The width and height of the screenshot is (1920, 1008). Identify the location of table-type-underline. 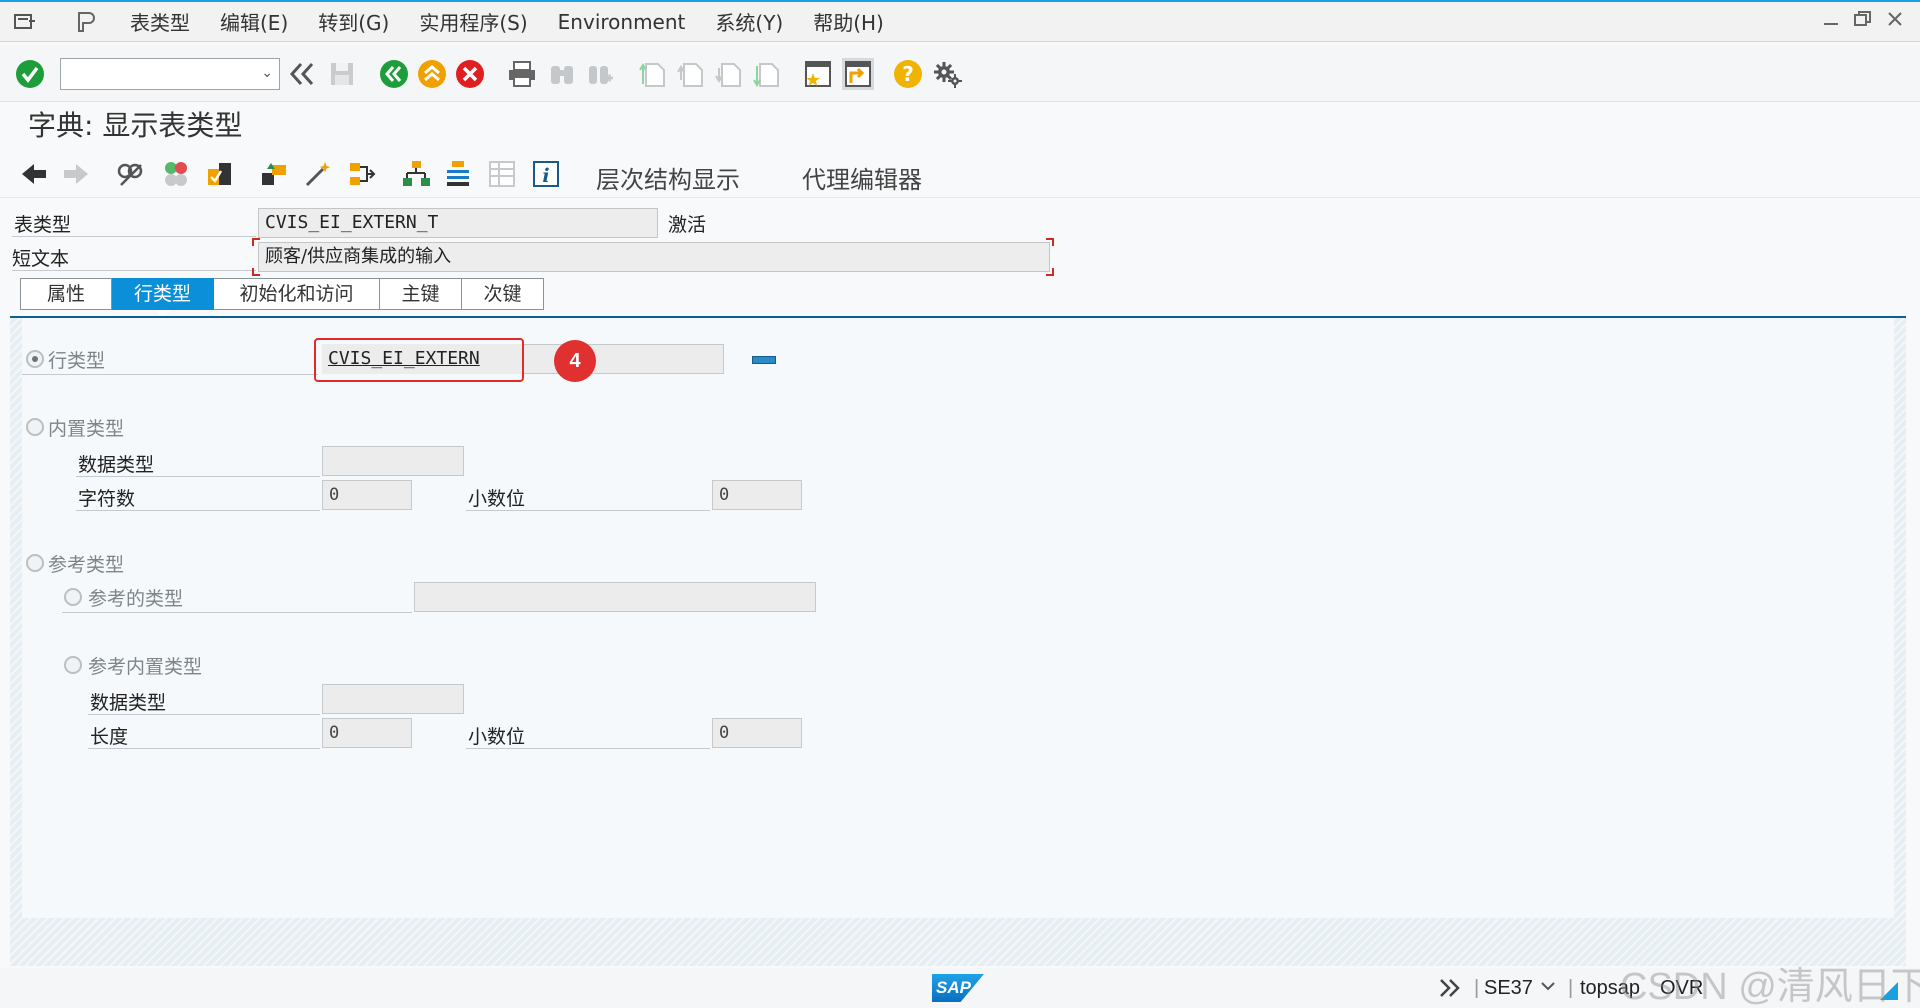
(134, 236).